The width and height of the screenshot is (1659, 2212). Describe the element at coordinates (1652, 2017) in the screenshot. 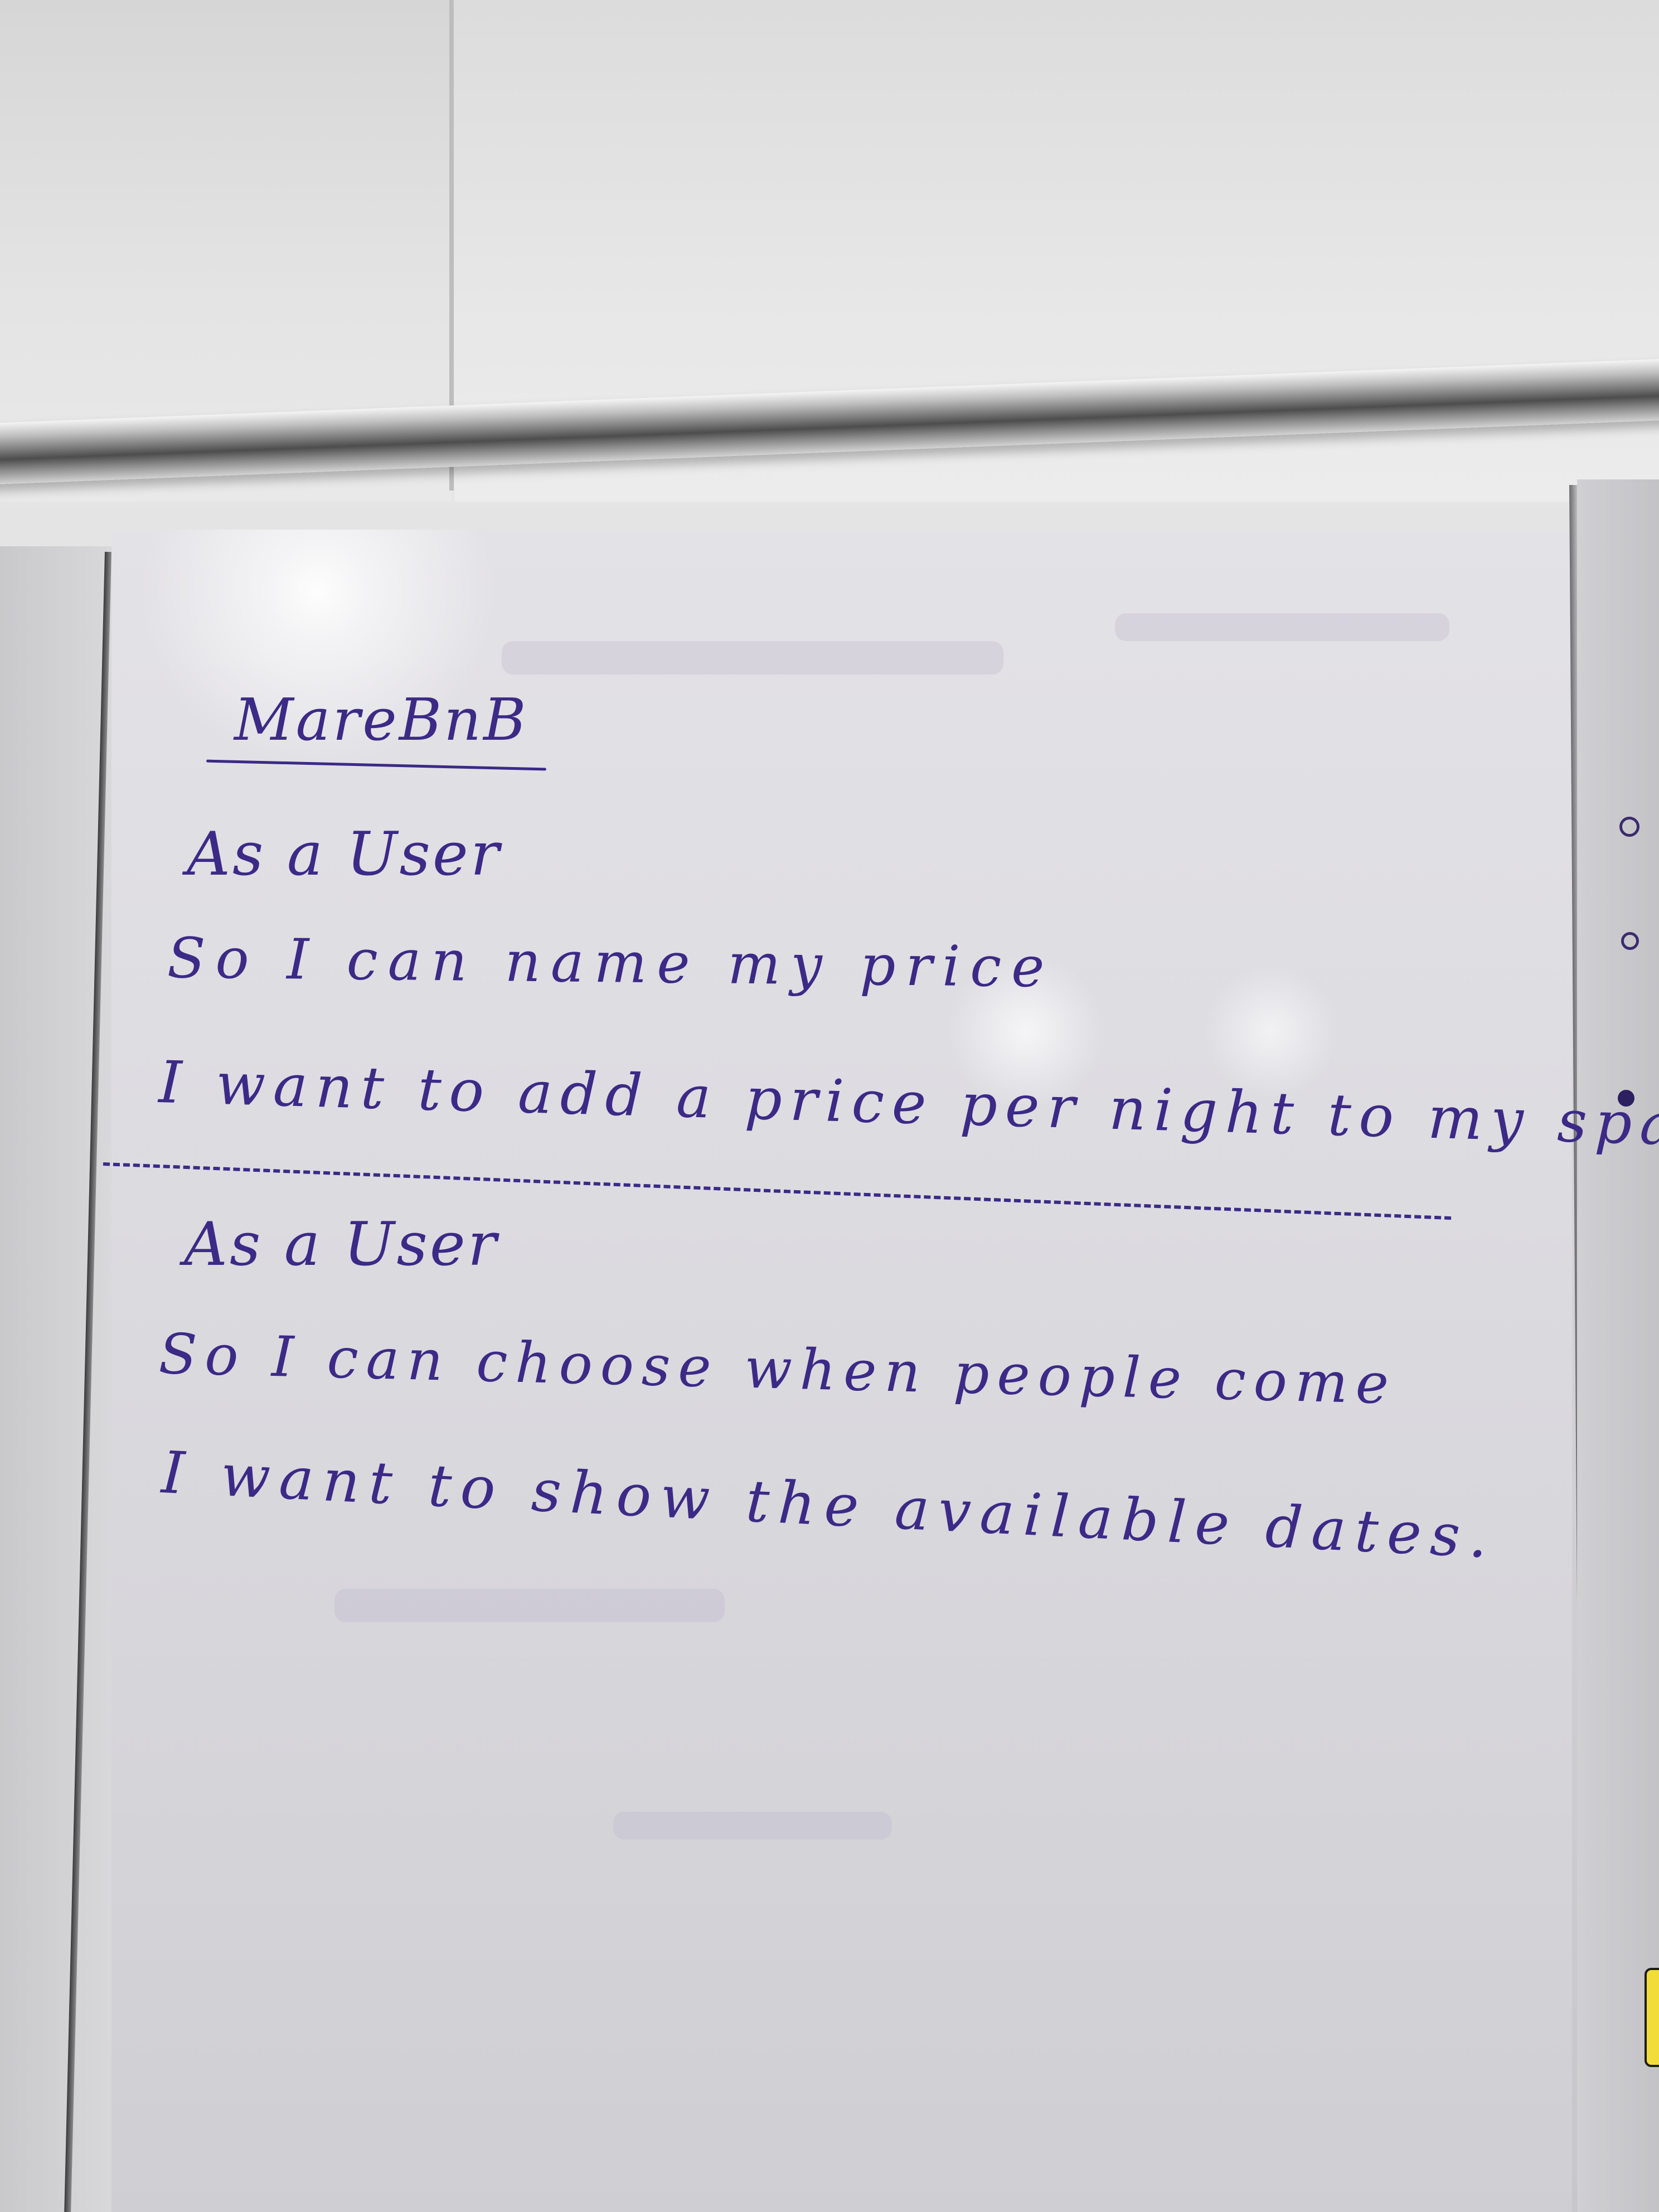

I see `yellow-magnet` at that location.